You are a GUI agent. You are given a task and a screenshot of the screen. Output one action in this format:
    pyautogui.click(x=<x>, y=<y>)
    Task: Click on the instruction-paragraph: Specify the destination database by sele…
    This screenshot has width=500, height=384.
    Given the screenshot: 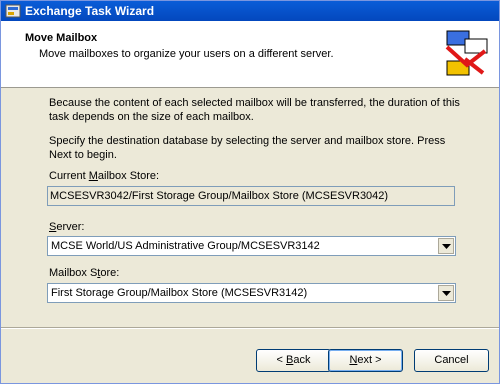 What is the action you would take?
    pyautogui.click(x=247, y=148)
    